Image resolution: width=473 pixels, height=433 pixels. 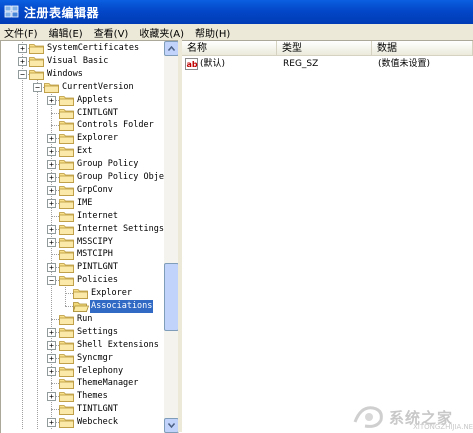 I want to click on tree-item: + Themes, so click(x=82, y=396).